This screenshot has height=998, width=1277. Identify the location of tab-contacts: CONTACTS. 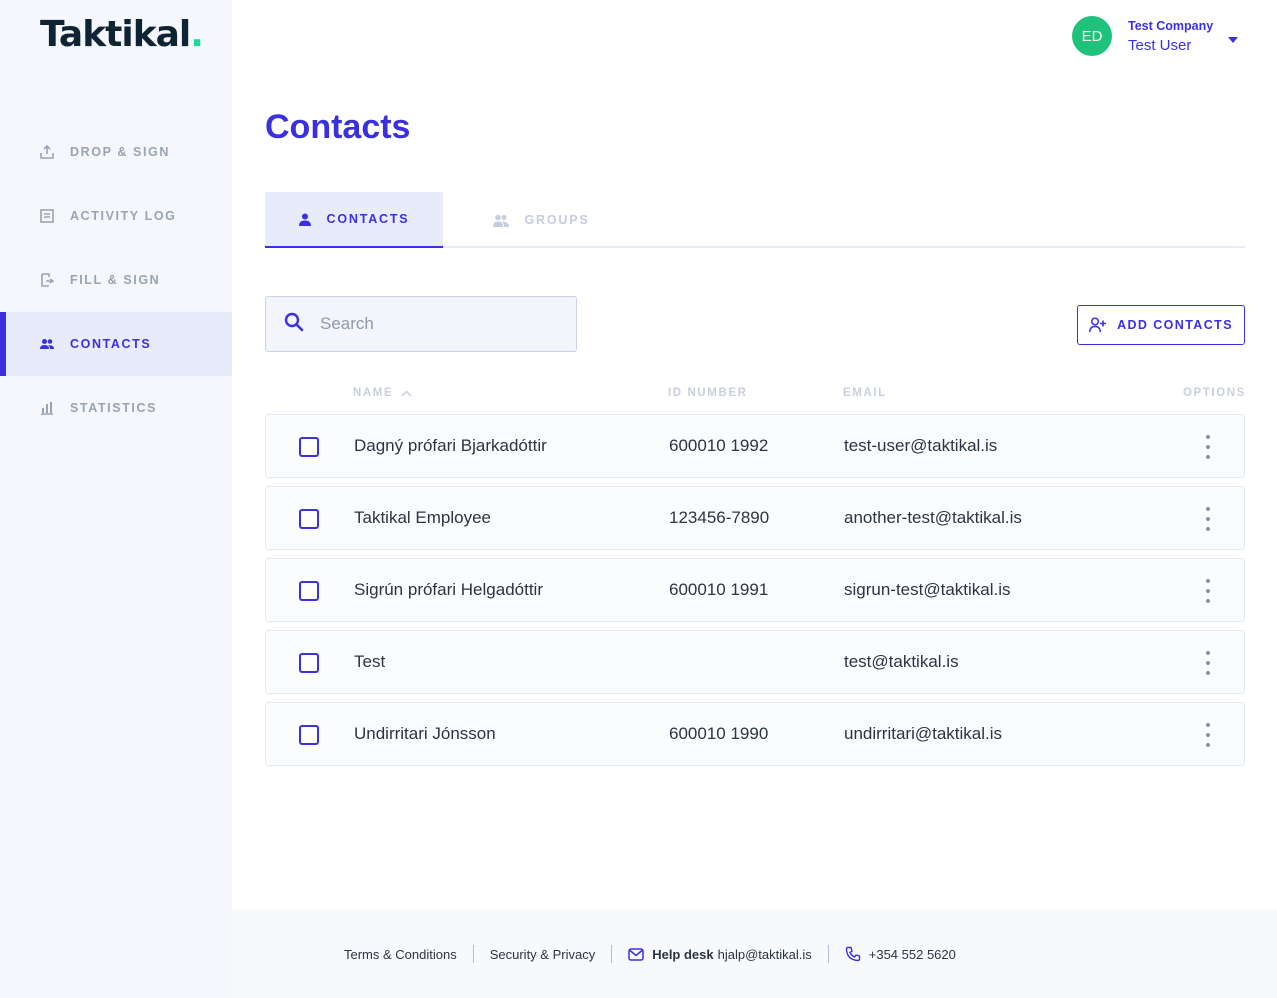
(354, 220).